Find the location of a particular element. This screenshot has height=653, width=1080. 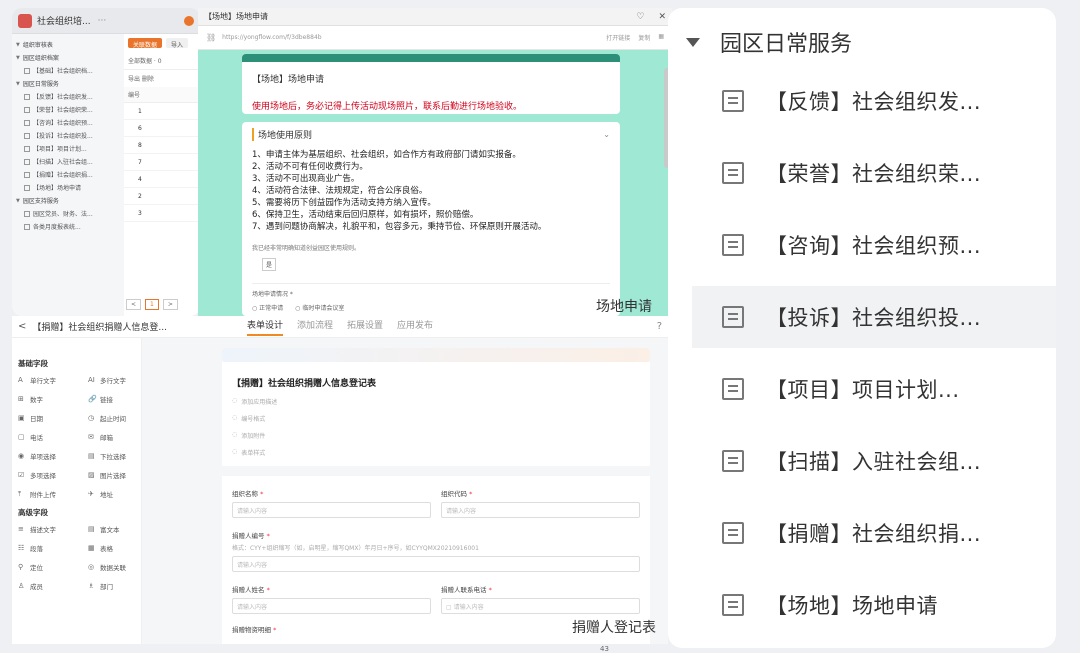

close-icon: ✕ is located at coordinates (662, 17).